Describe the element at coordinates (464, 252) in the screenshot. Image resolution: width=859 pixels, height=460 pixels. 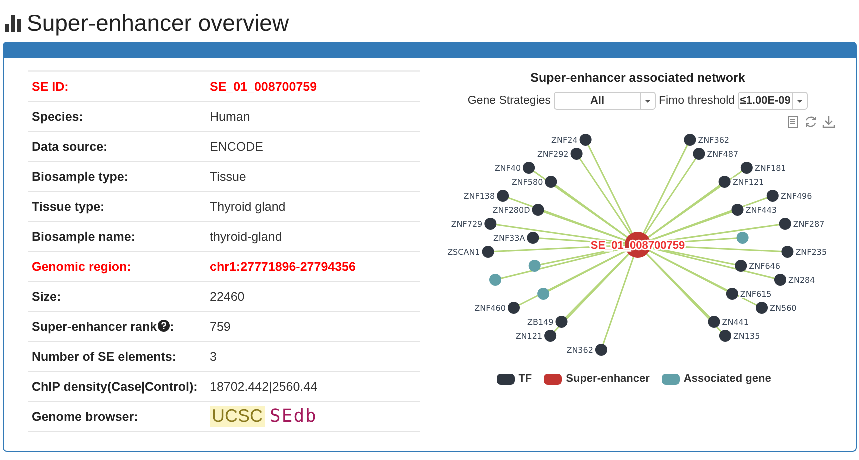
I see `node-label: ZSCAN1` at that location.